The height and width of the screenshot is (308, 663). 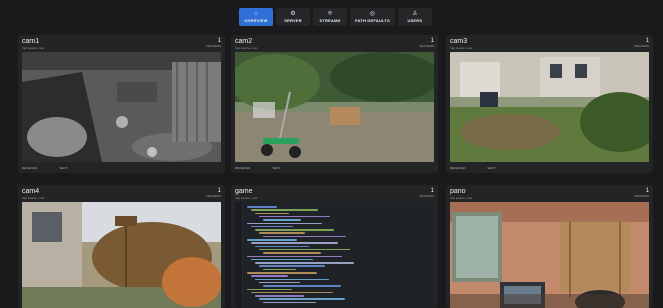 I want to click on video-preview-cam2, so click(x=334, y=107).